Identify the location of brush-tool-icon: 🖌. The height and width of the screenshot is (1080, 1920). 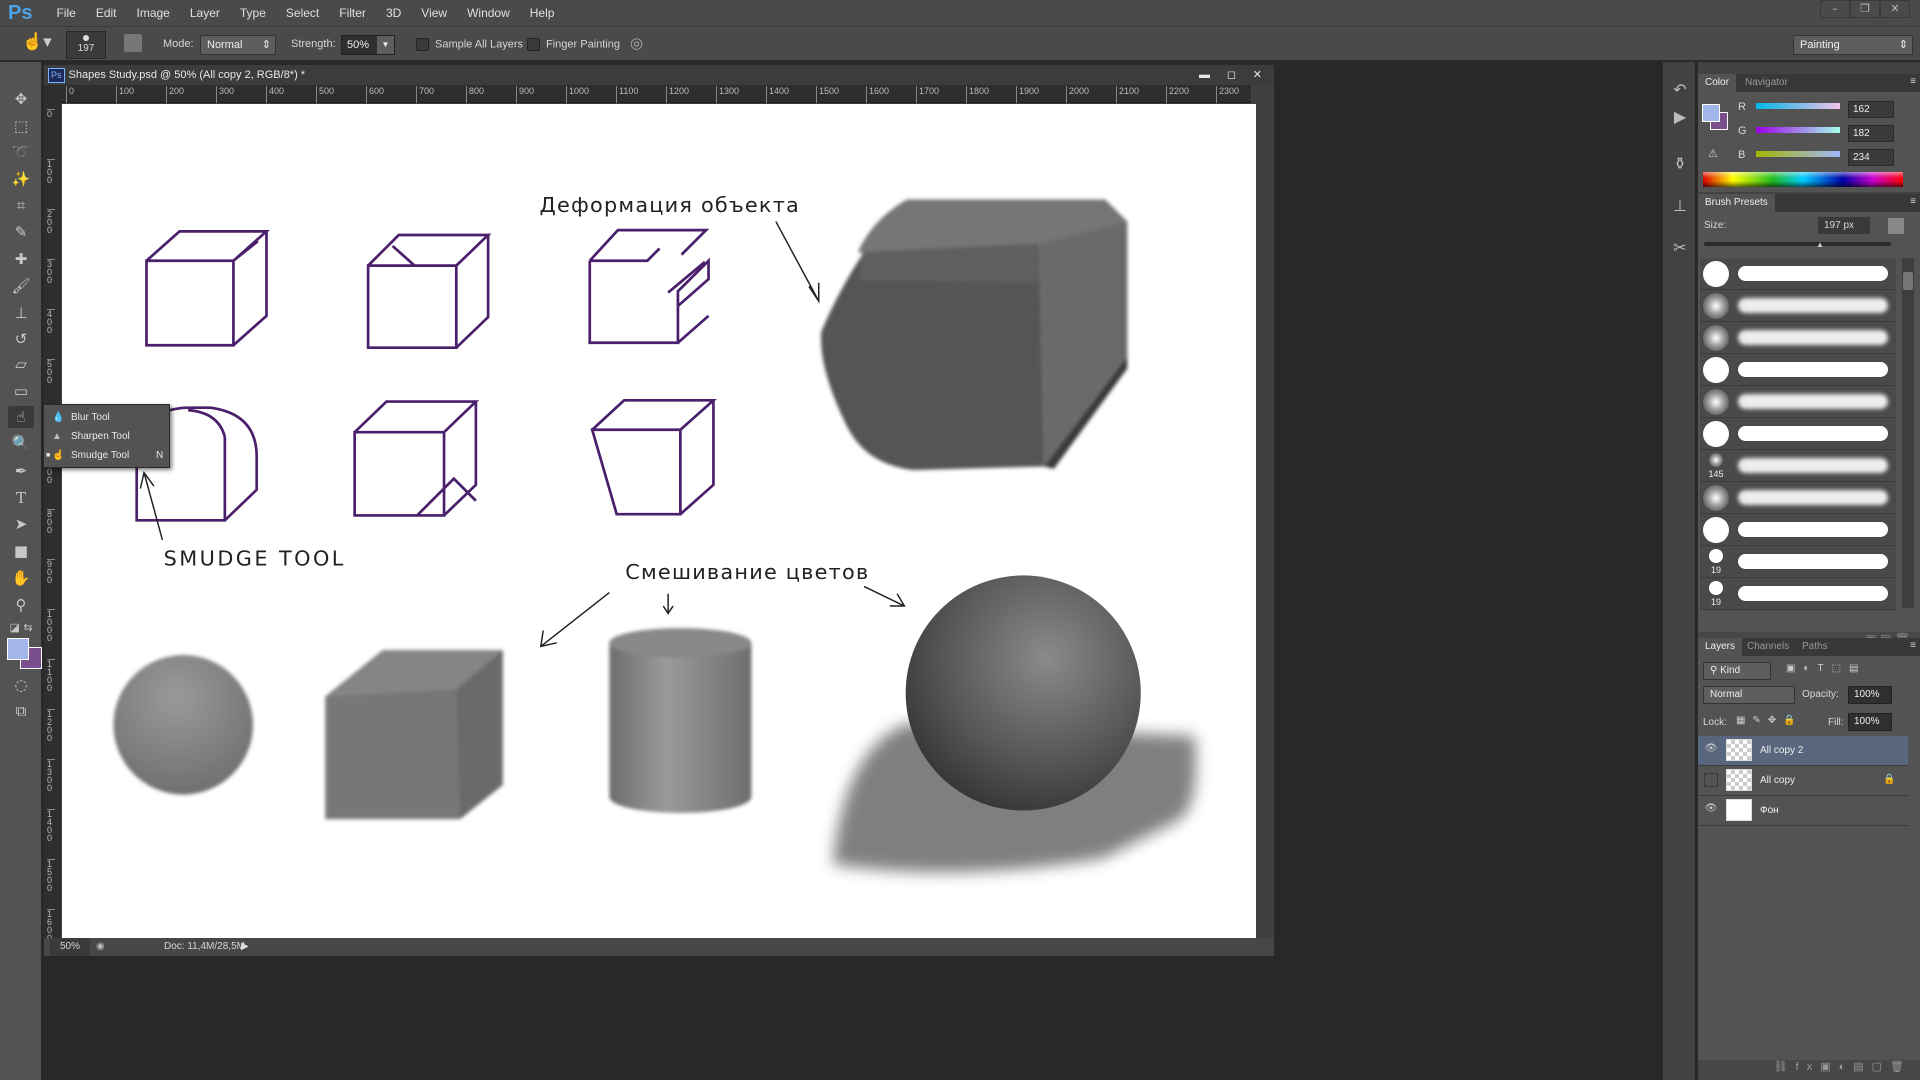
(21, 286).